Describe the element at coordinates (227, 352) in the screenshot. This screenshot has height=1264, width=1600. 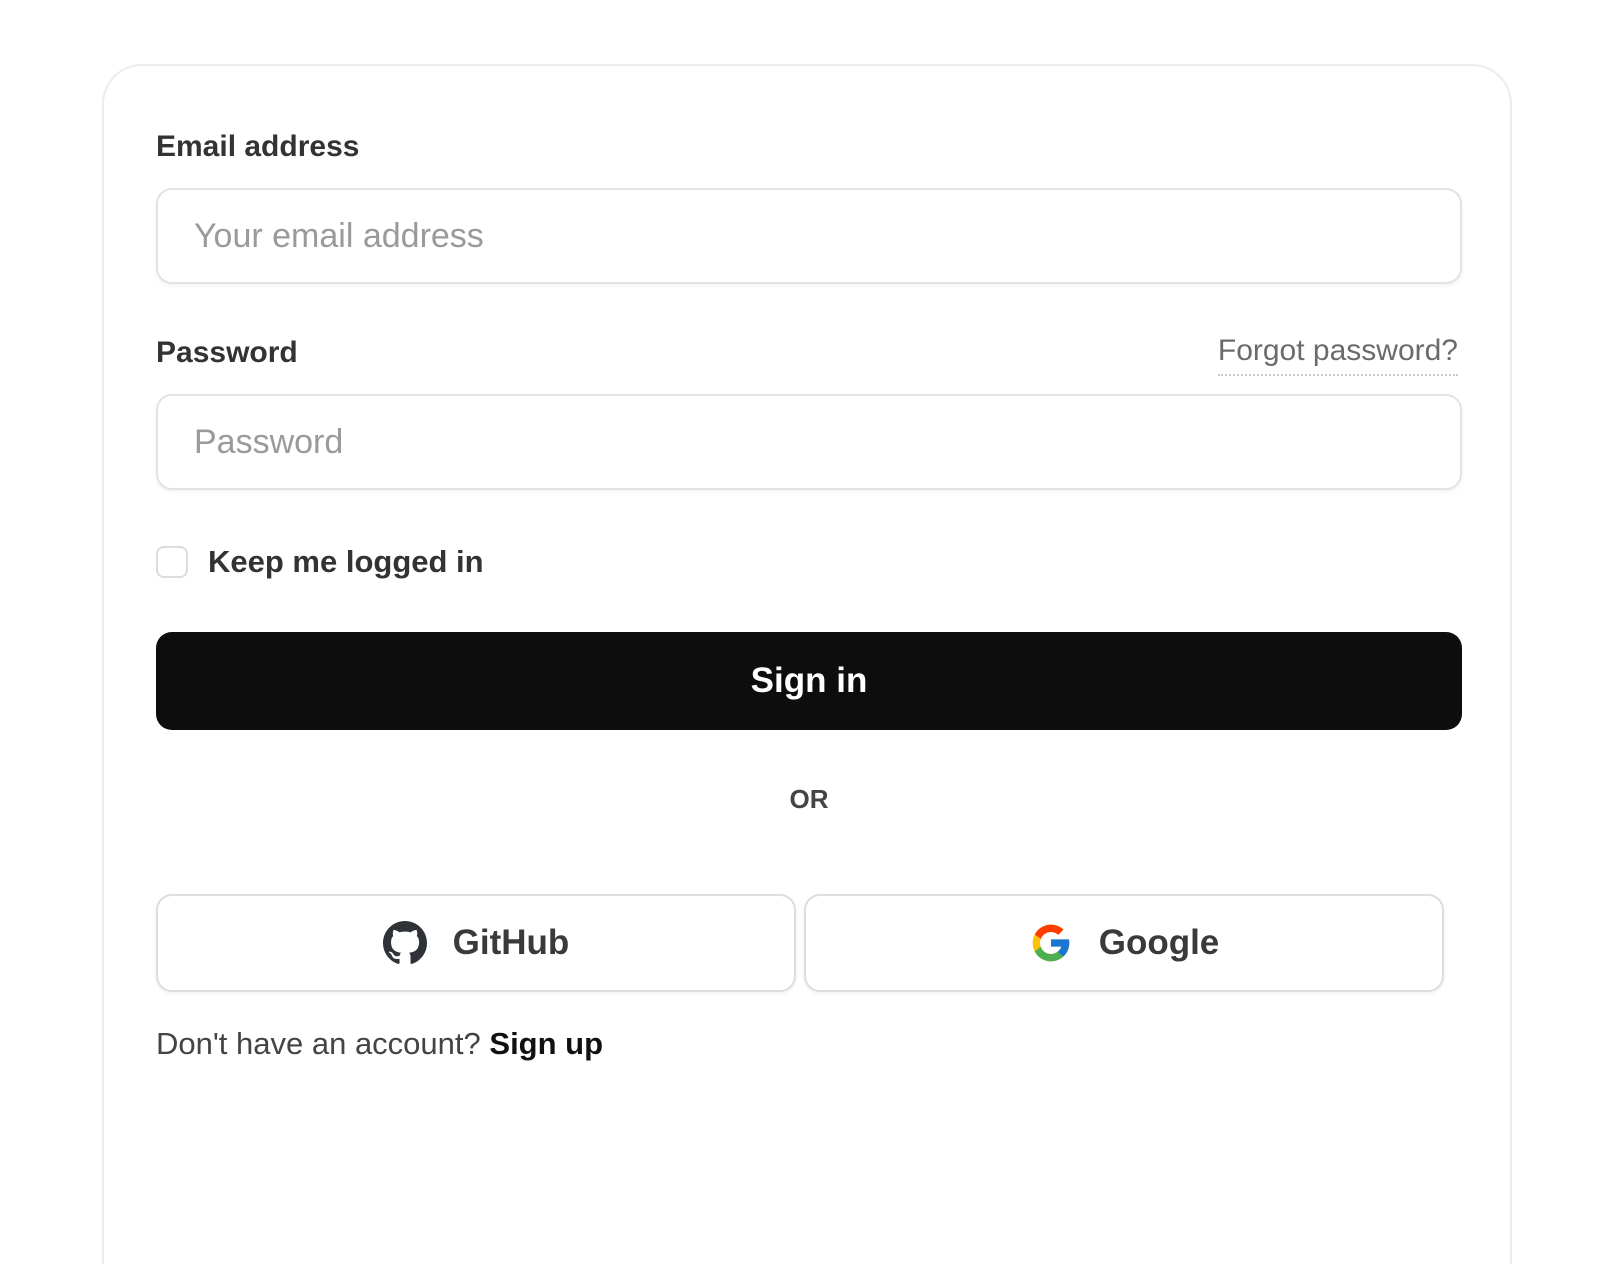
I see `password-label: Password` at that location.